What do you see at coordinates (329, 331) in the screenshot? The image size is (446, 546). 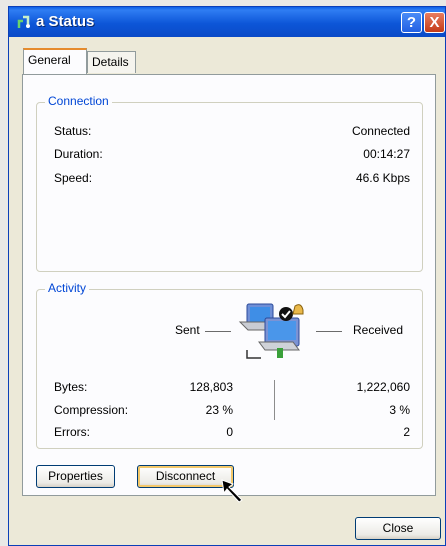 I see `received-line` at bounding box center [329, 331].